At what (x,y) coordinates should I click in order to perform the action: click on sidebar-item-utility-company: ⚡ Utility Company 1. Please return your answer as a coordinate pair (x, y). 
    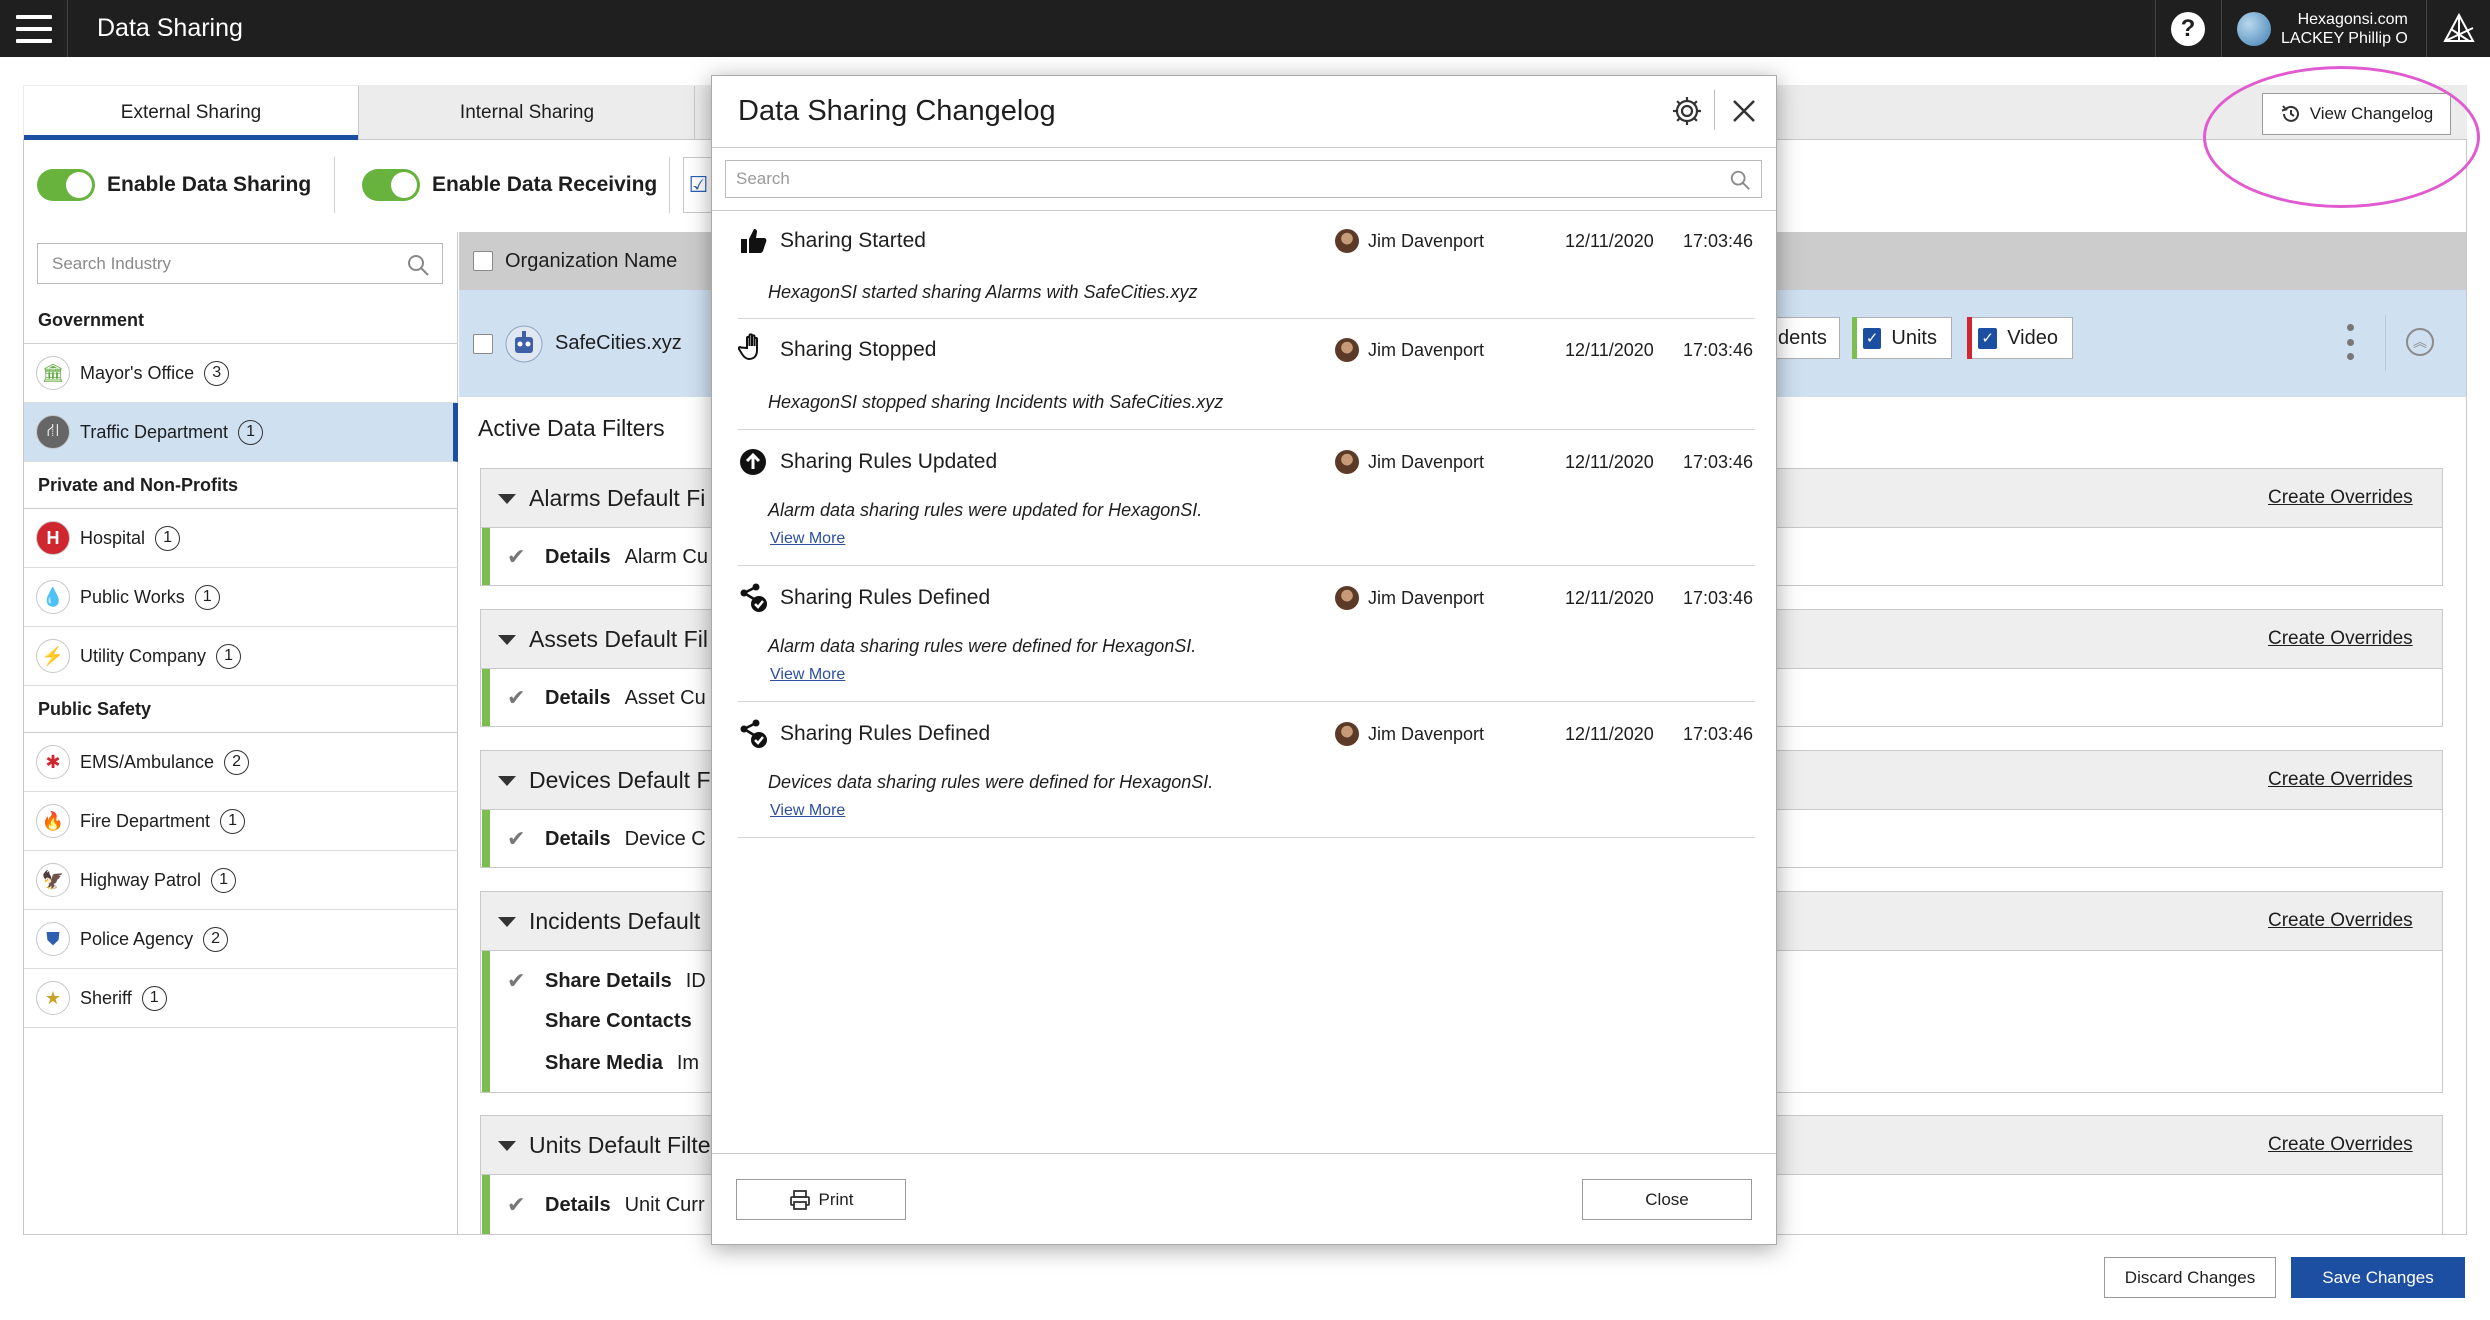
    Looking at the image, I should click on (241, 656).